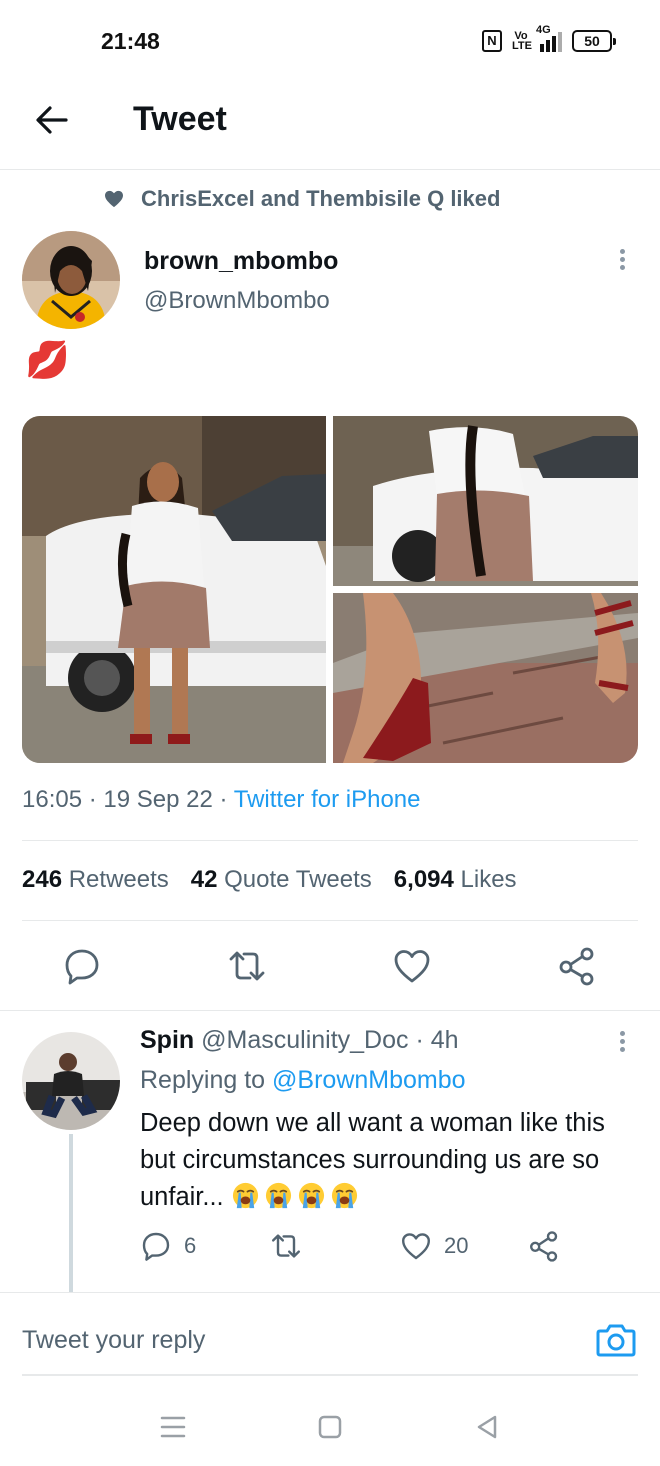 The height and width of the screenshot is (1466, 660). I want to click on social-context: ChrisExcel and Thembisile Q liked, so click(302, 199).